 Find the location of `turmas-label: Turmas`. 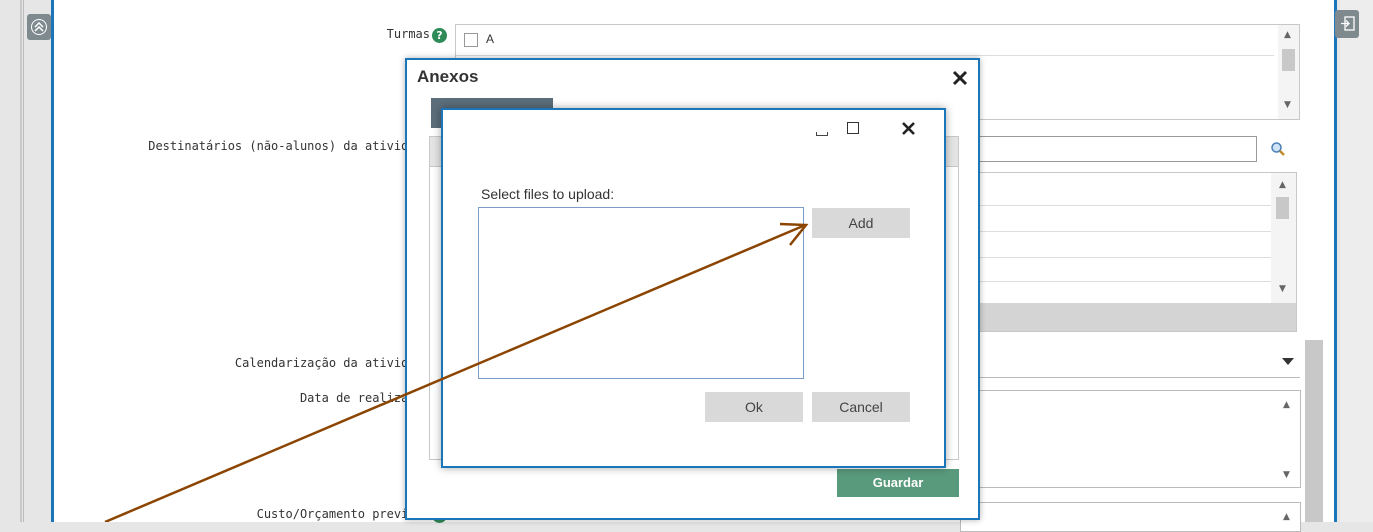

turmas-label: Turmas is located at coordinates (408, 34).